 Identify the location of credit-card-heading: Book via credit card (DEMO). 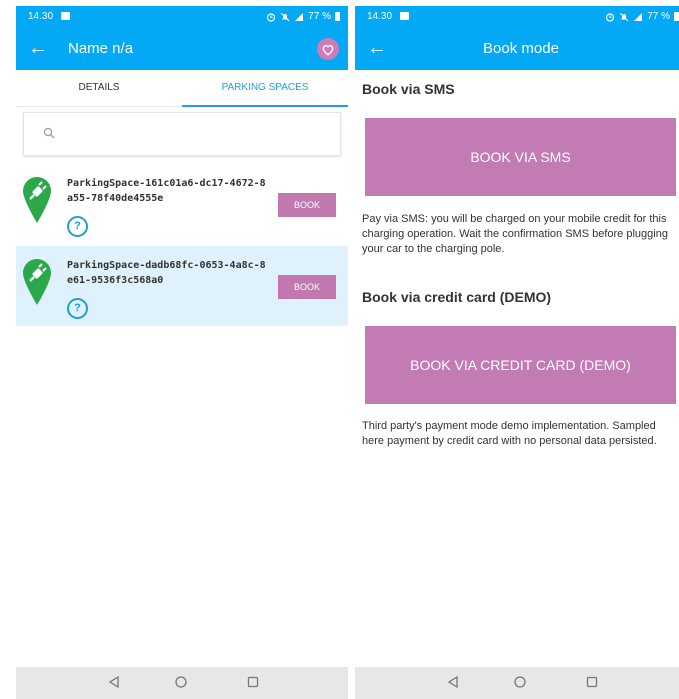
(457, 297).